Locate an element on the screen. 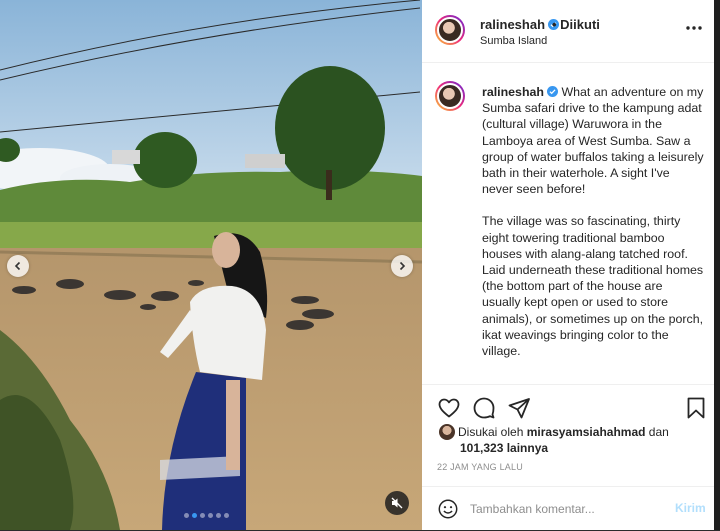  avatar is located at coordinates (450, 30).